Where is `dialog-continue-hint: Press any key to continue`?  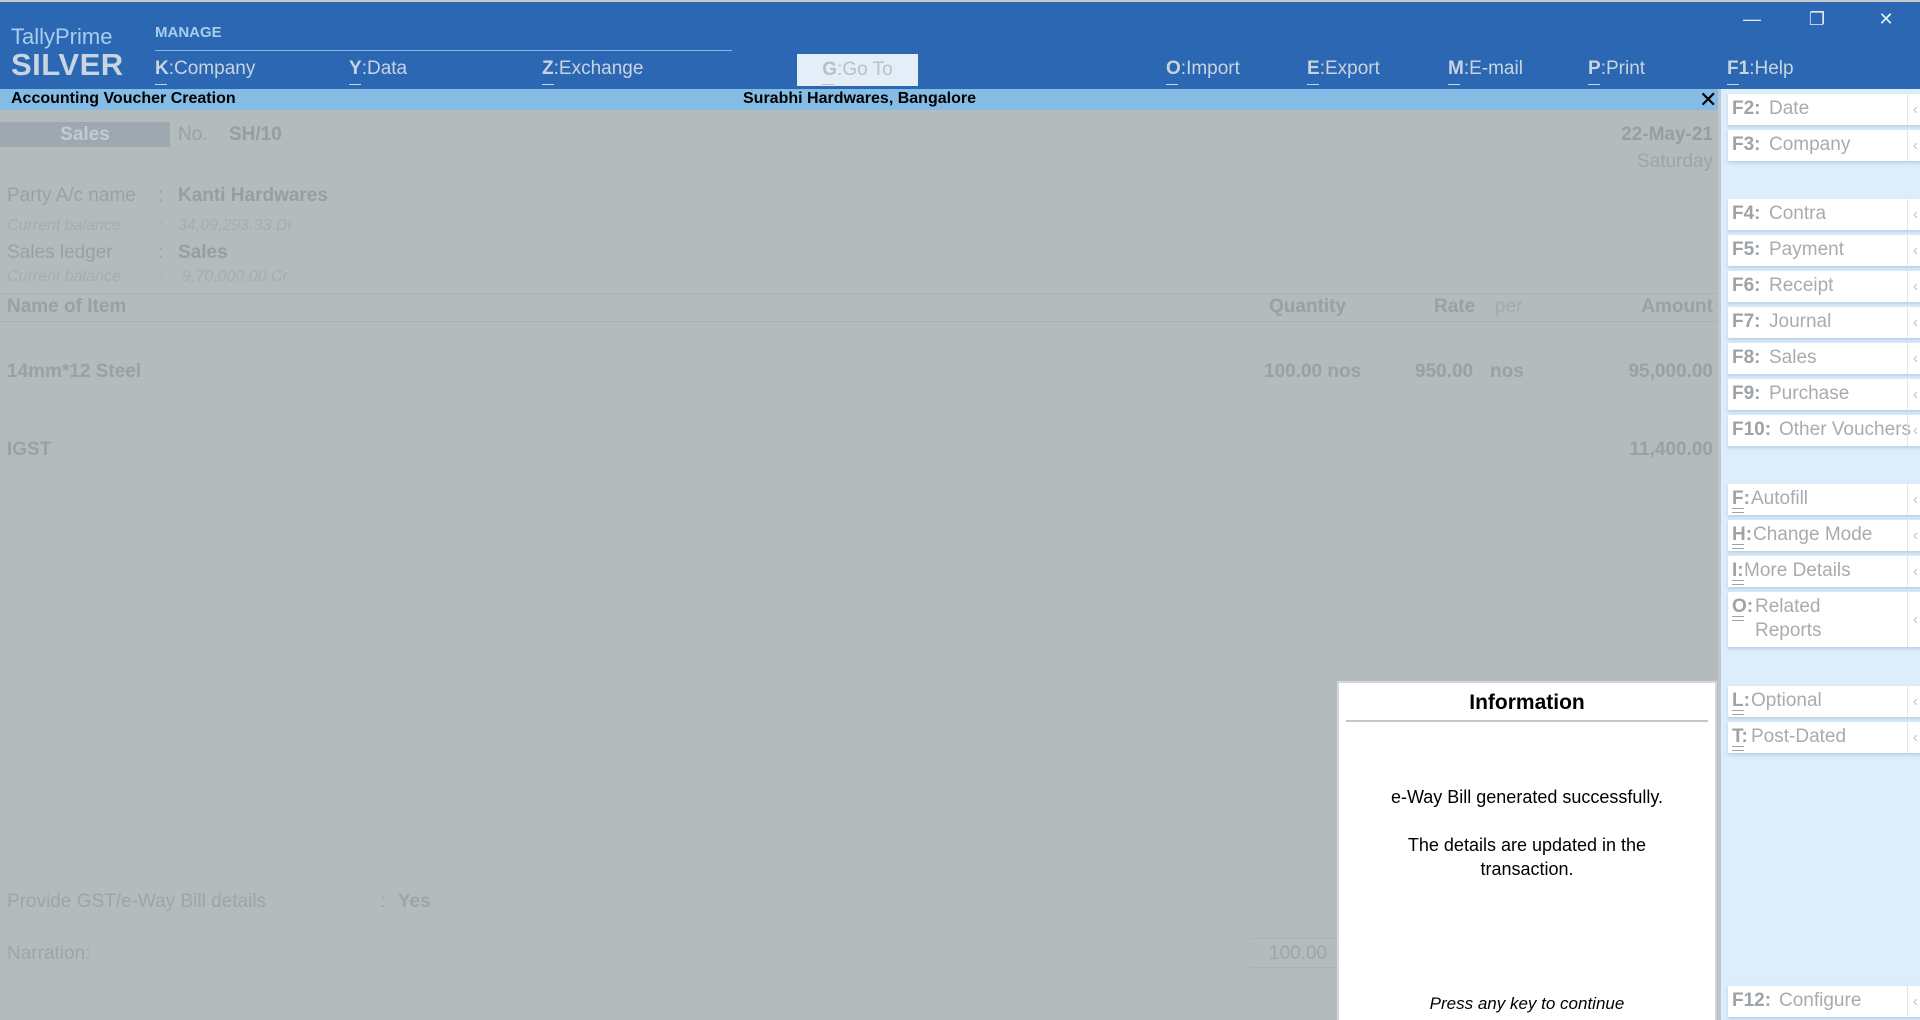
dialog-continue-hint: Press any key to continue is located at coordinates (1527, 1003).